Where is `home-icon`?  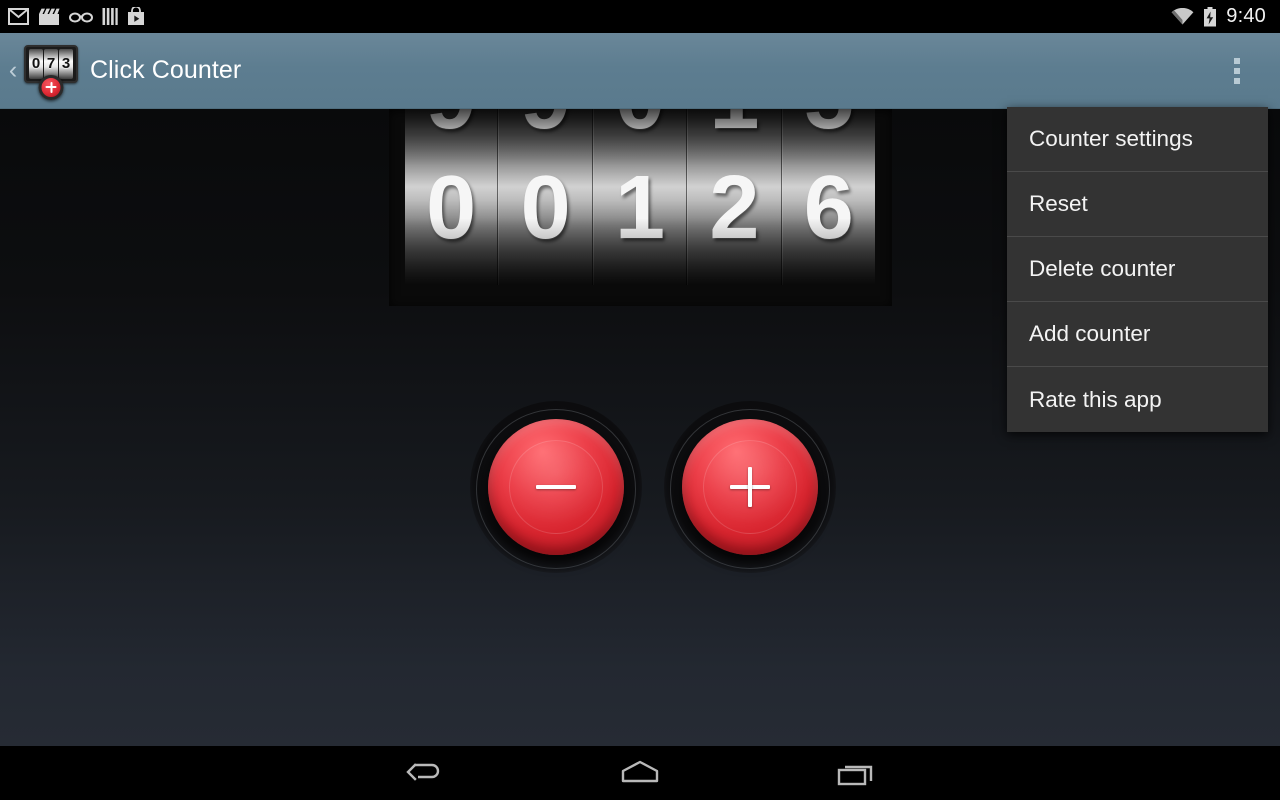 home-icon is located at coordinates (640, 771).